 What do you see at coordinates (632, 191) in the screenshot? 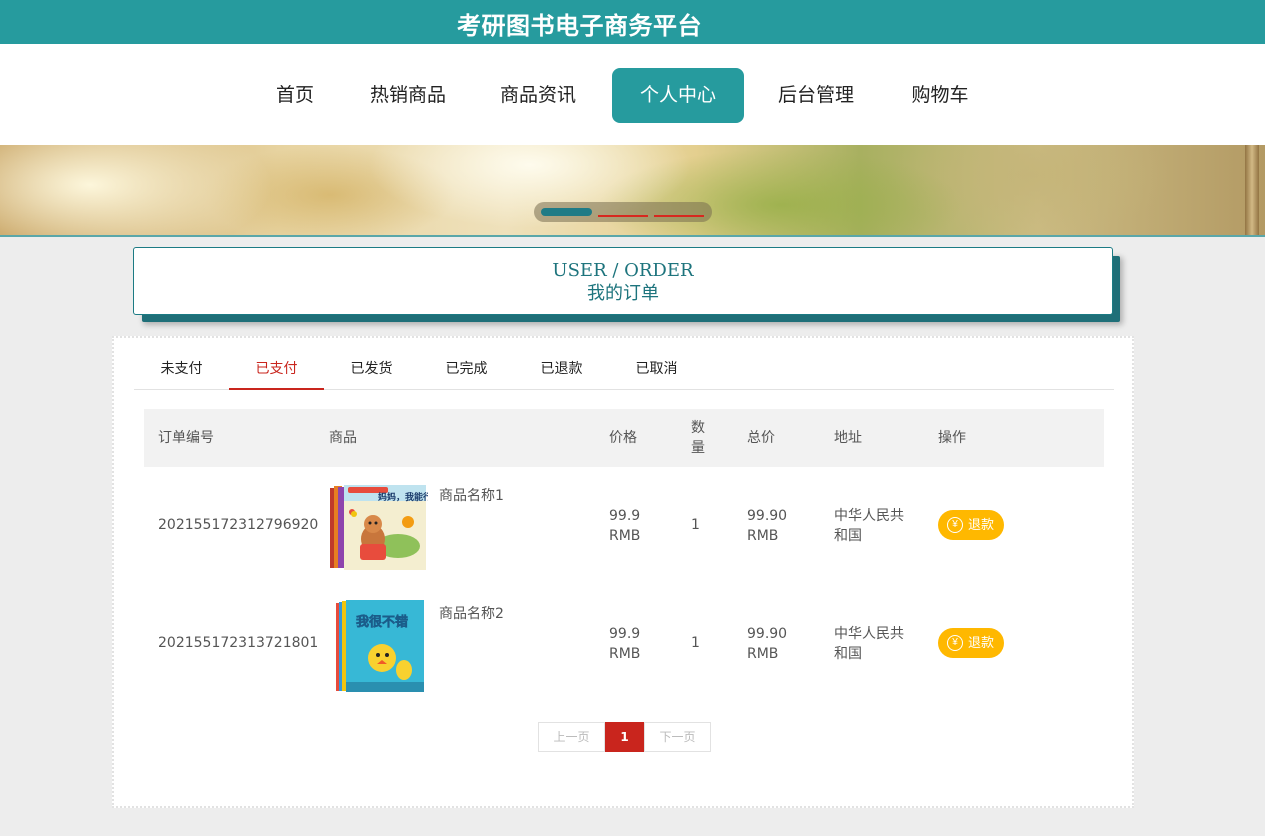
I see `banner-carousel` at bounding box center [632, 191].